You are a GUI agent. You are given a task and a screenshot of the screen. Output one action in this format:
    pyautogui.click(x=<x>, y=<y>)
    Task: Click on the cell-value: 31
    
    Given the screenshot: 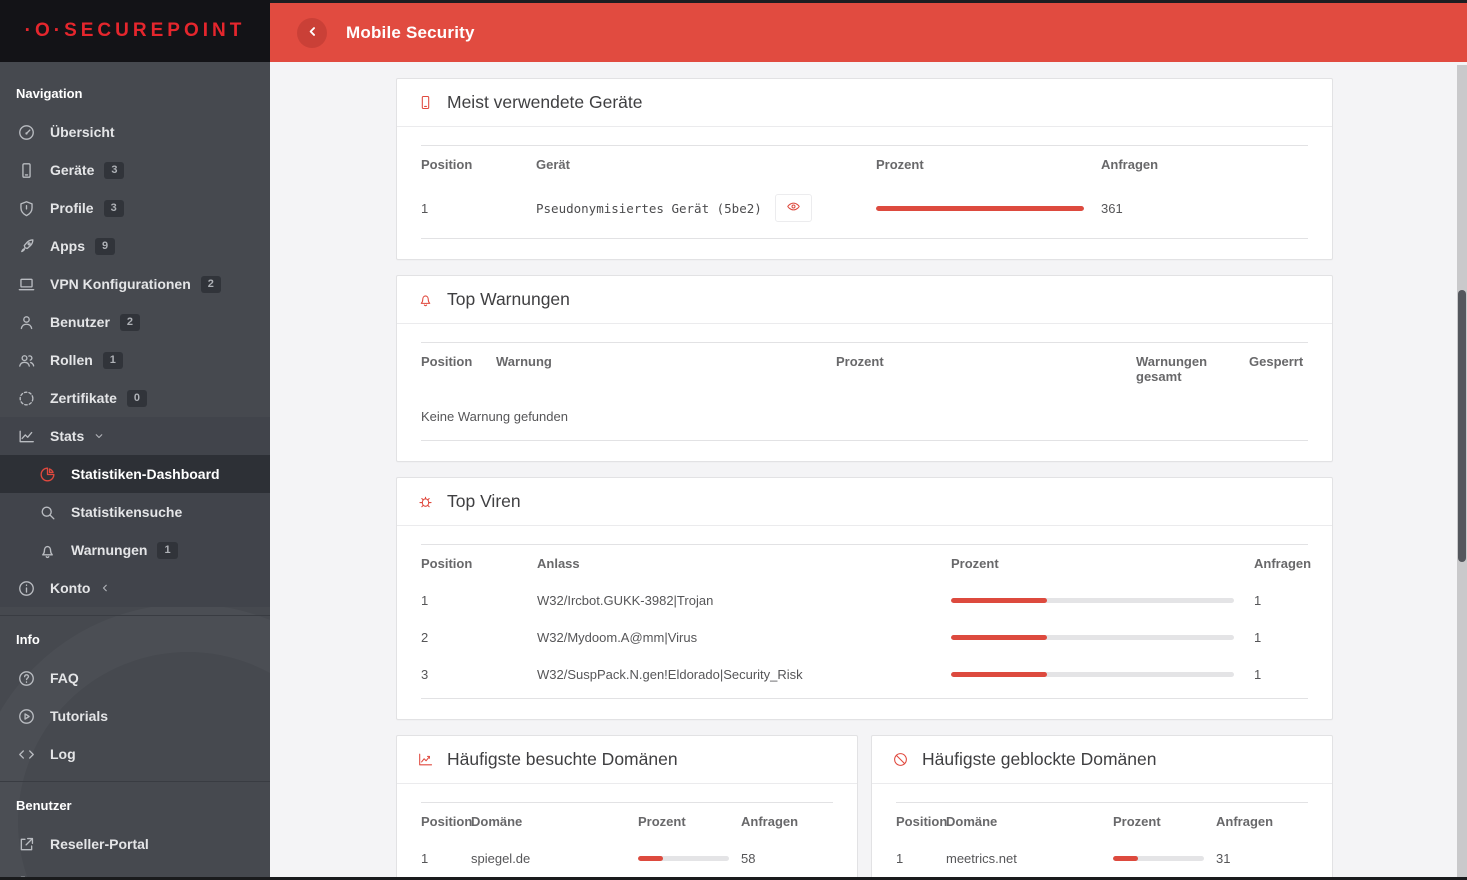 What is the action you would take?
    pyautogui.click(x=1223, y=858)
    